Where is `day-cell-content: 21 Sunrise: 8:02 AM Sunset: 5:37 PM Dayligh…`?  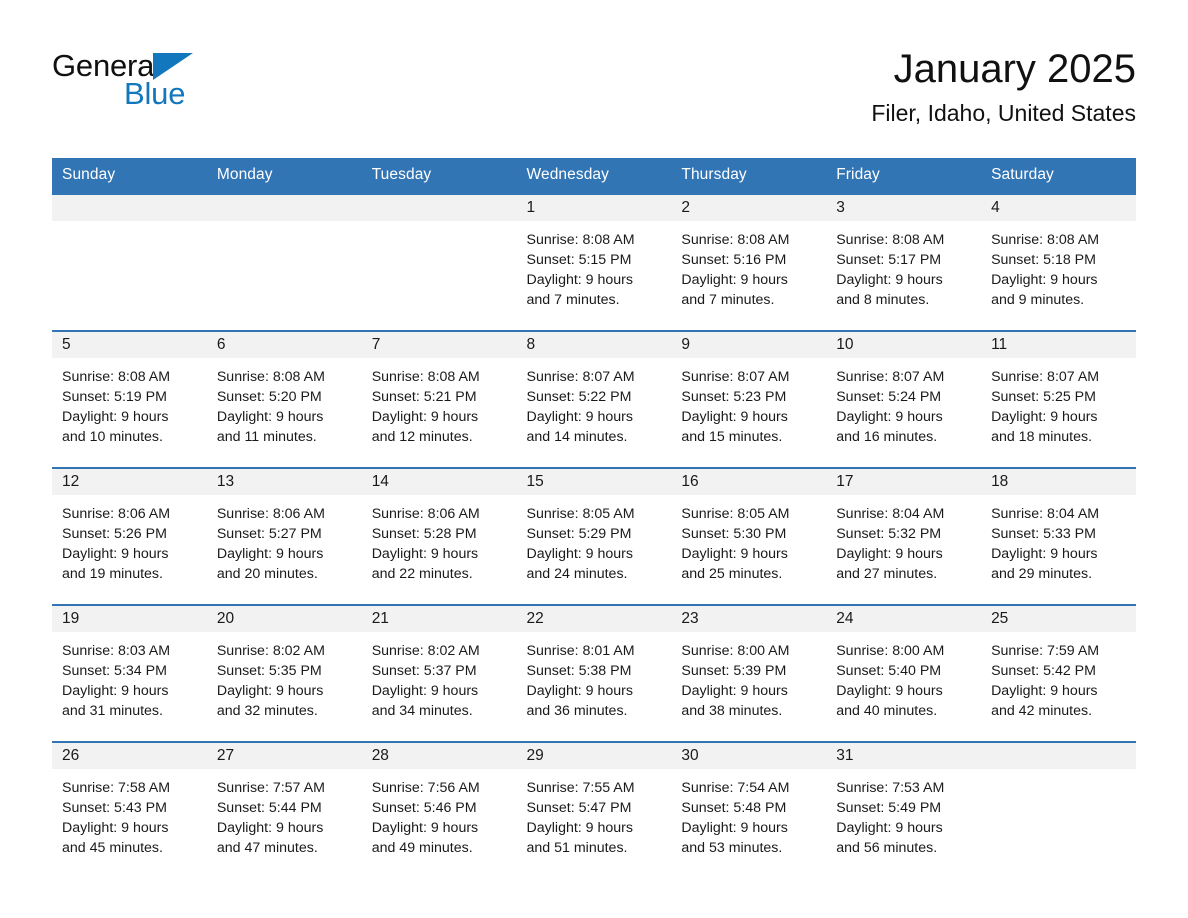 day-cell-content: 21 Sunrise: 8:02 AM Sunset: 5:37 PM Dayligh… is located at coordinates (439, 673).